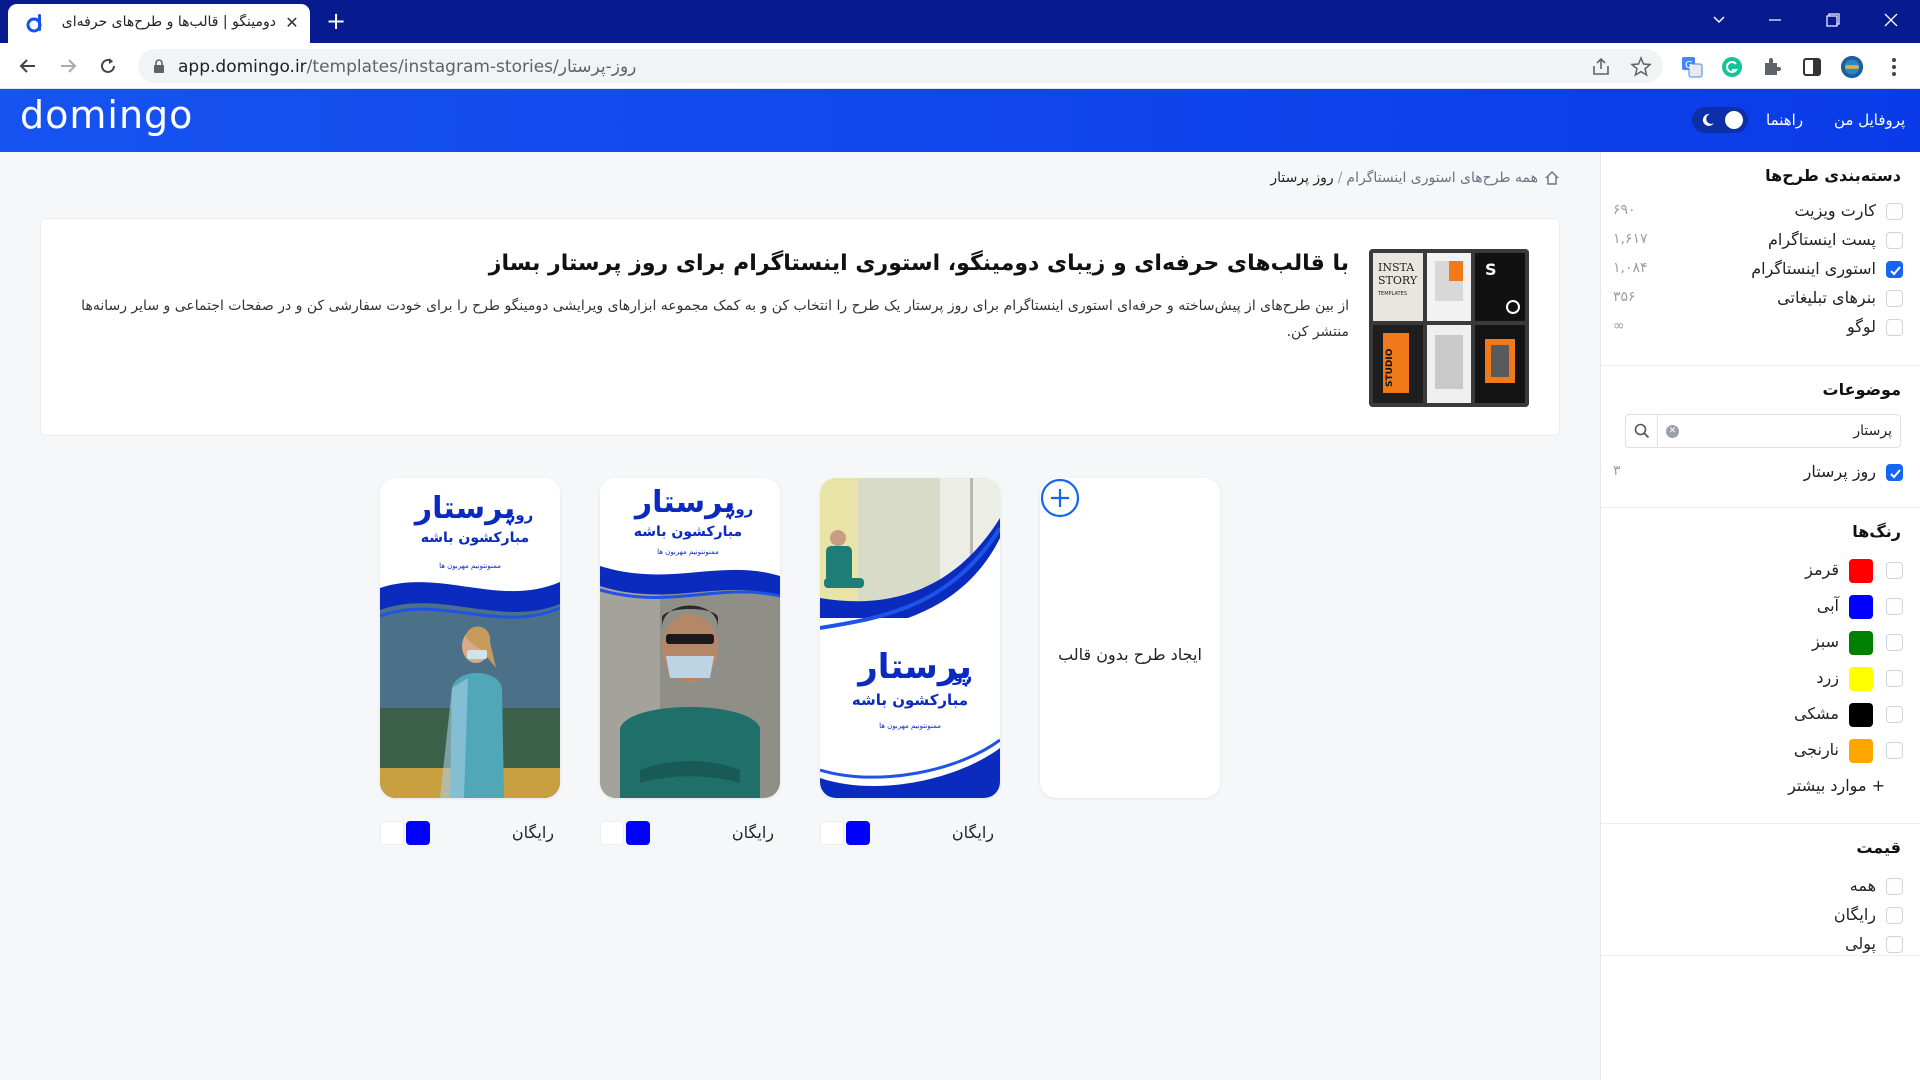 The height and width of the screenshot is (1080, 1920). I want to click on grammarly-icon, so click(1732, 67).